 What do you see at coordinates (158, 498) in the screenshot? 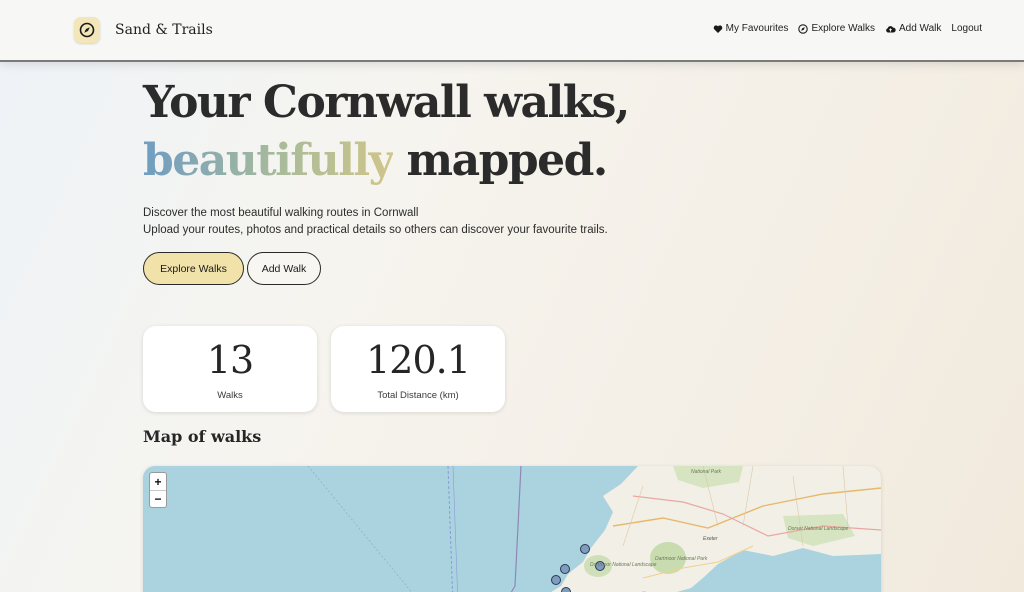
I see `zoom-out-button: −` at bounding box center [158, 498].